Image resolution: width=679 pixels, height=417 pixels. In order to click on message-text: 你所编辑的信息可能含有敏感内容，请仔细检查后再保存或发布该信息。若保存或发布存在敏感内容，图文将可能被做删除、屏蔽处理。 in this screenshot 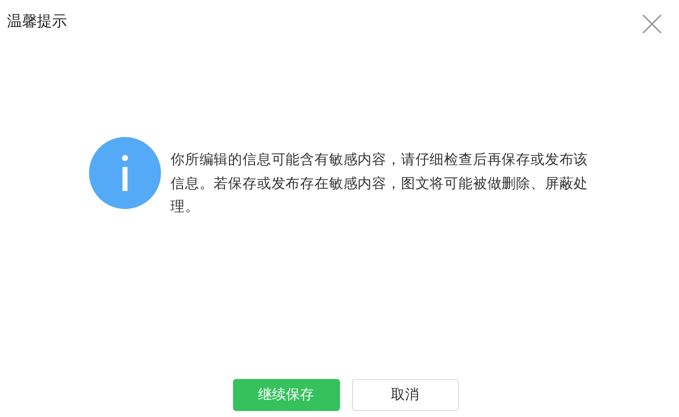, I will do `click(380, 184)`.